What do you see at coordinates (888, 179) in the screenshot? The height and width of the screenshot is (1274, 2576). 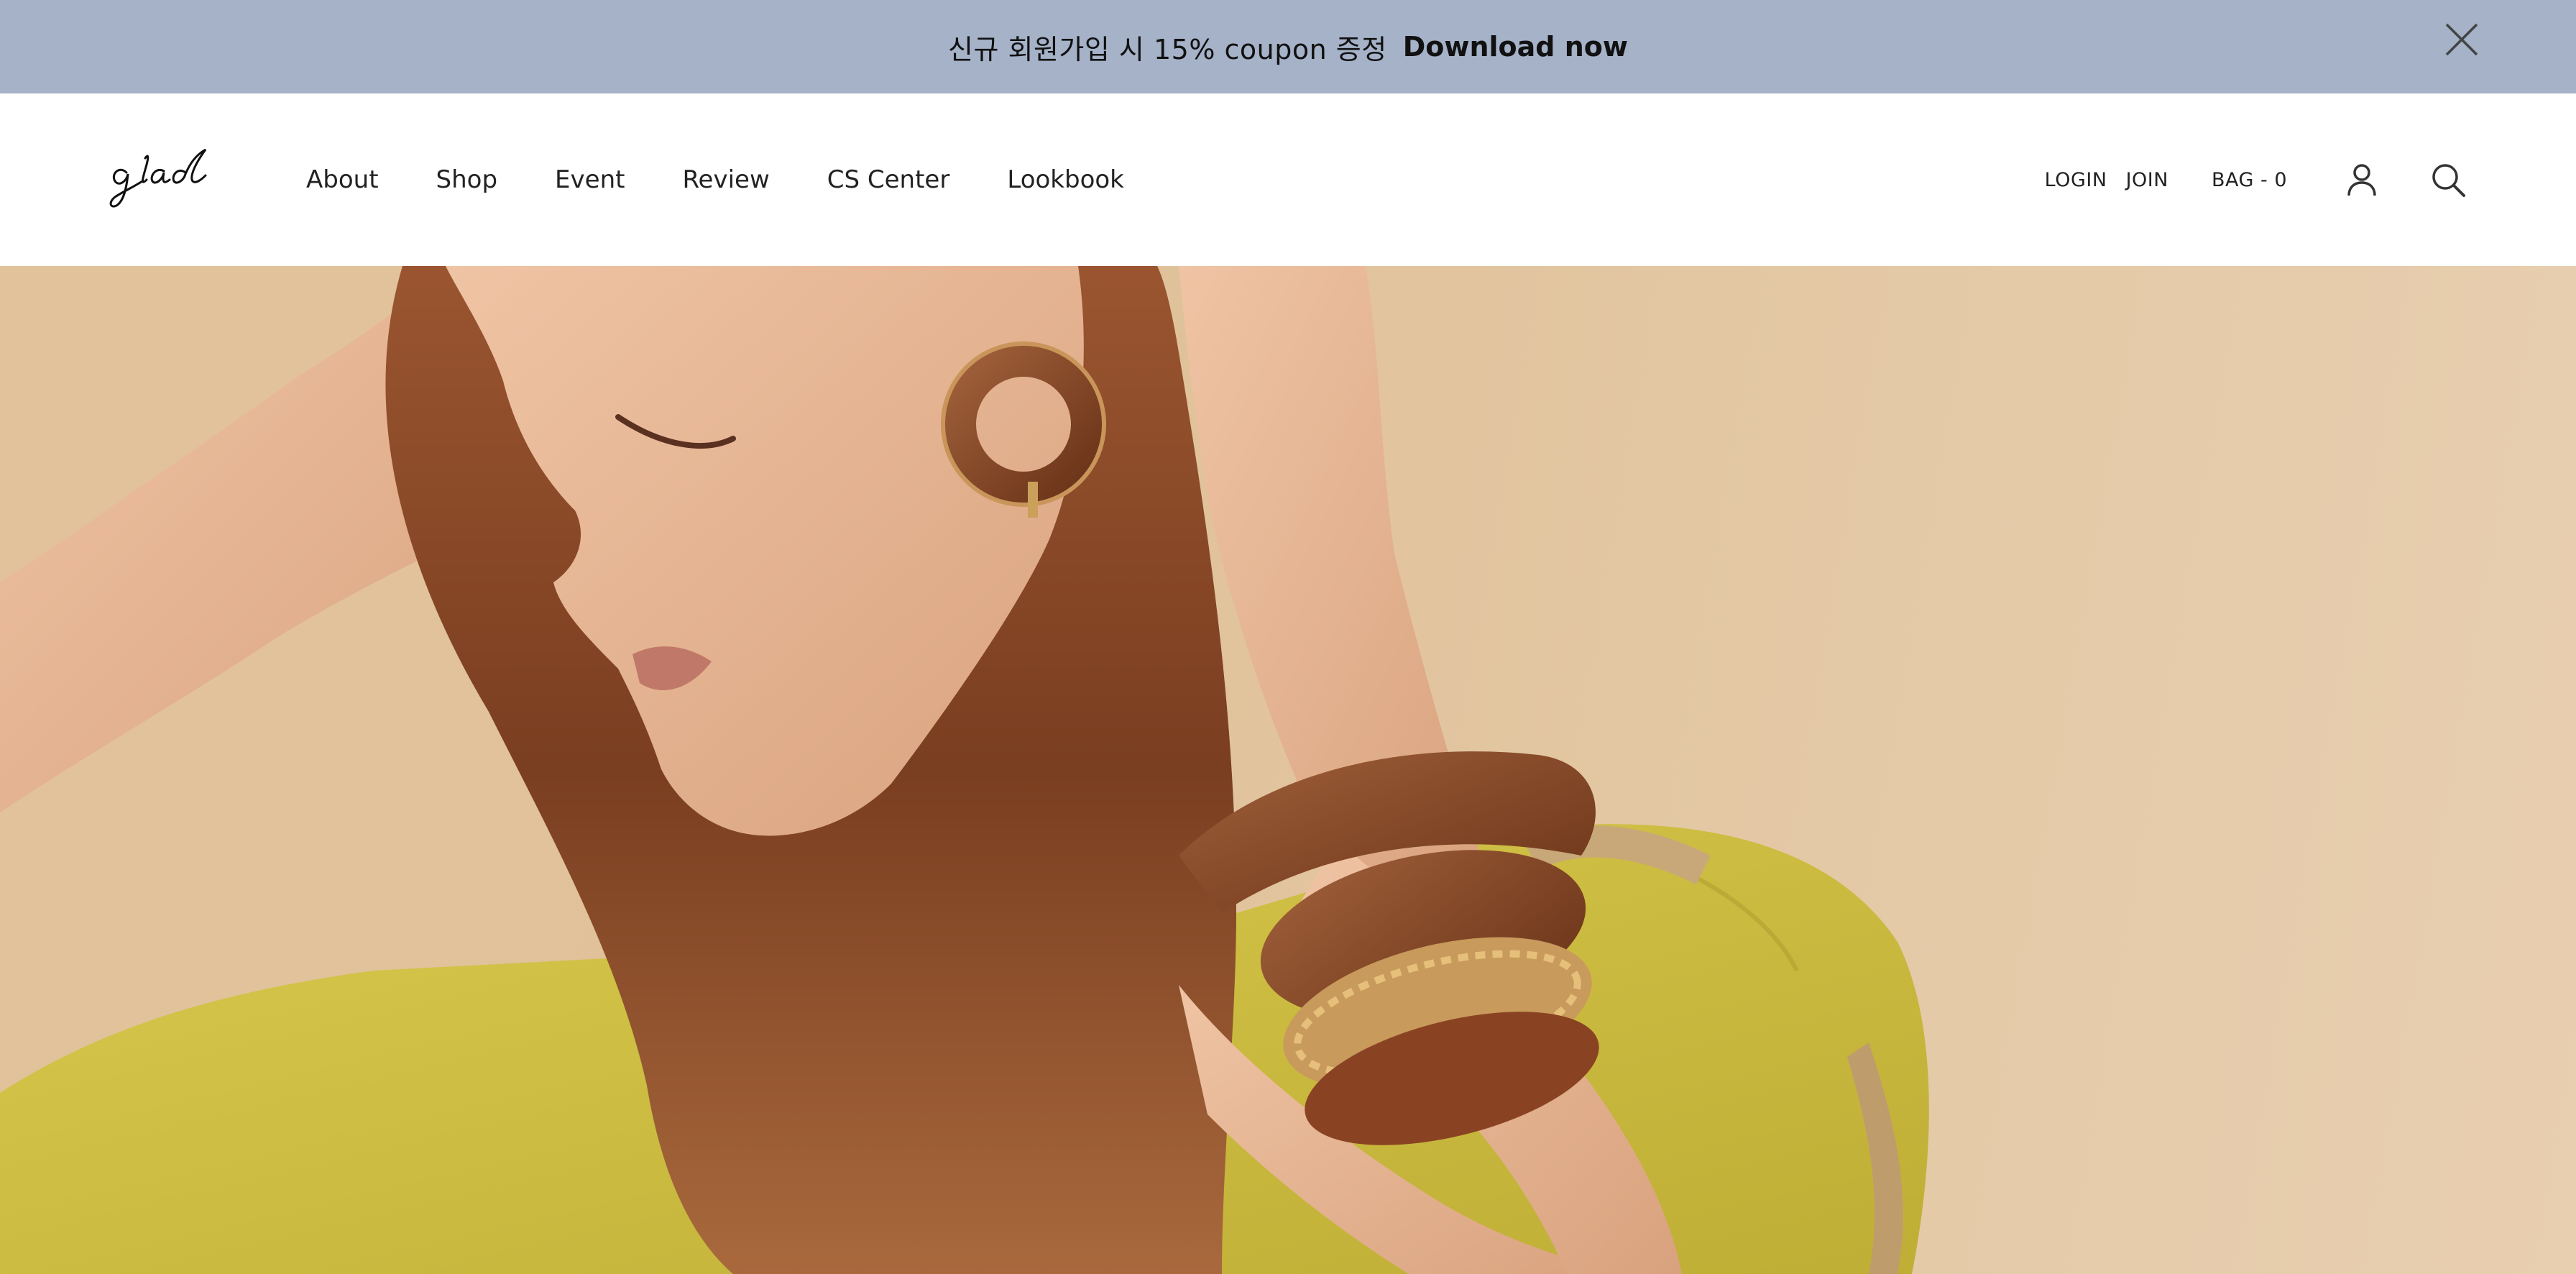 I see `nav-item-cs-center: CS Center` at bounding box center [888, 179].